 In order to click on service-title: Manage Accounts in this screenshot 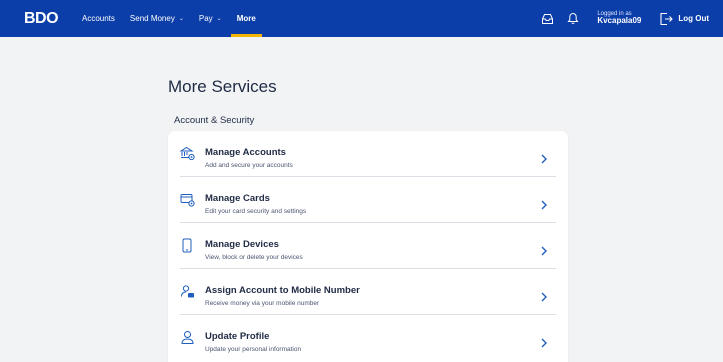, I will do `click(245, 152)`.